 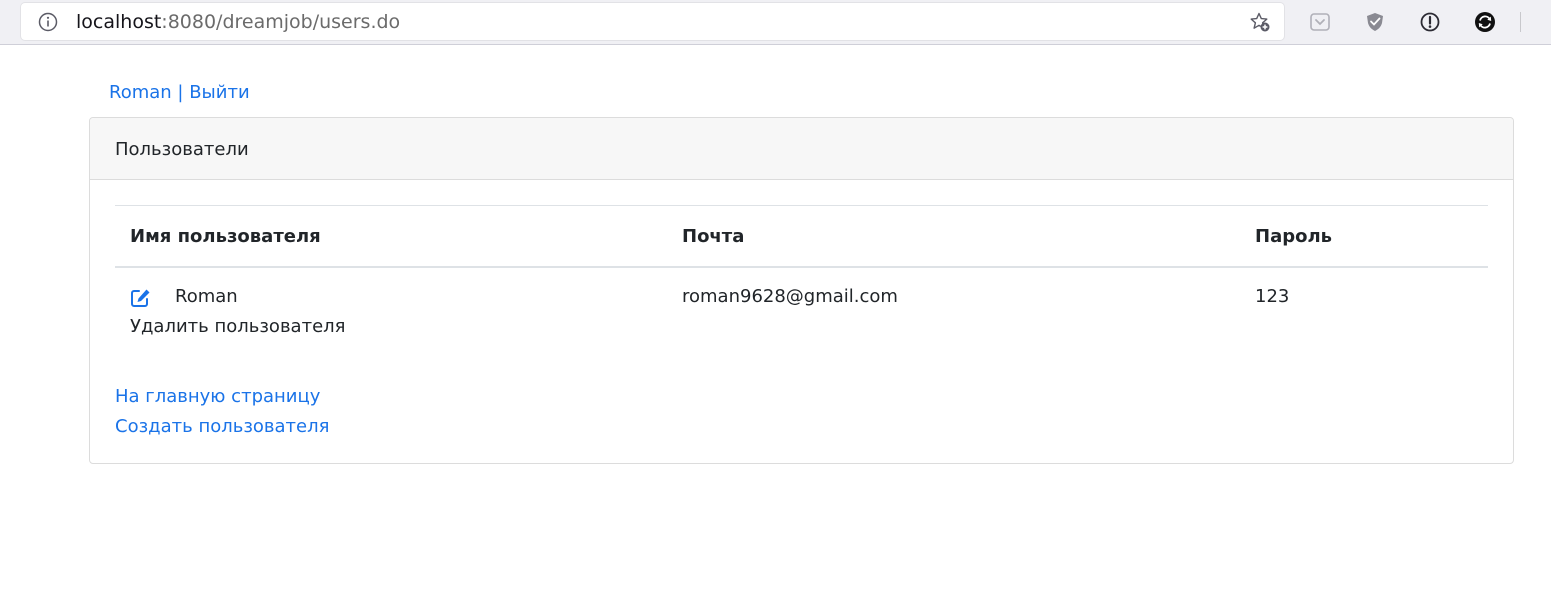 I want to click on url-path: :8080/dreamjob/users.do, so click(x=281, y=22).